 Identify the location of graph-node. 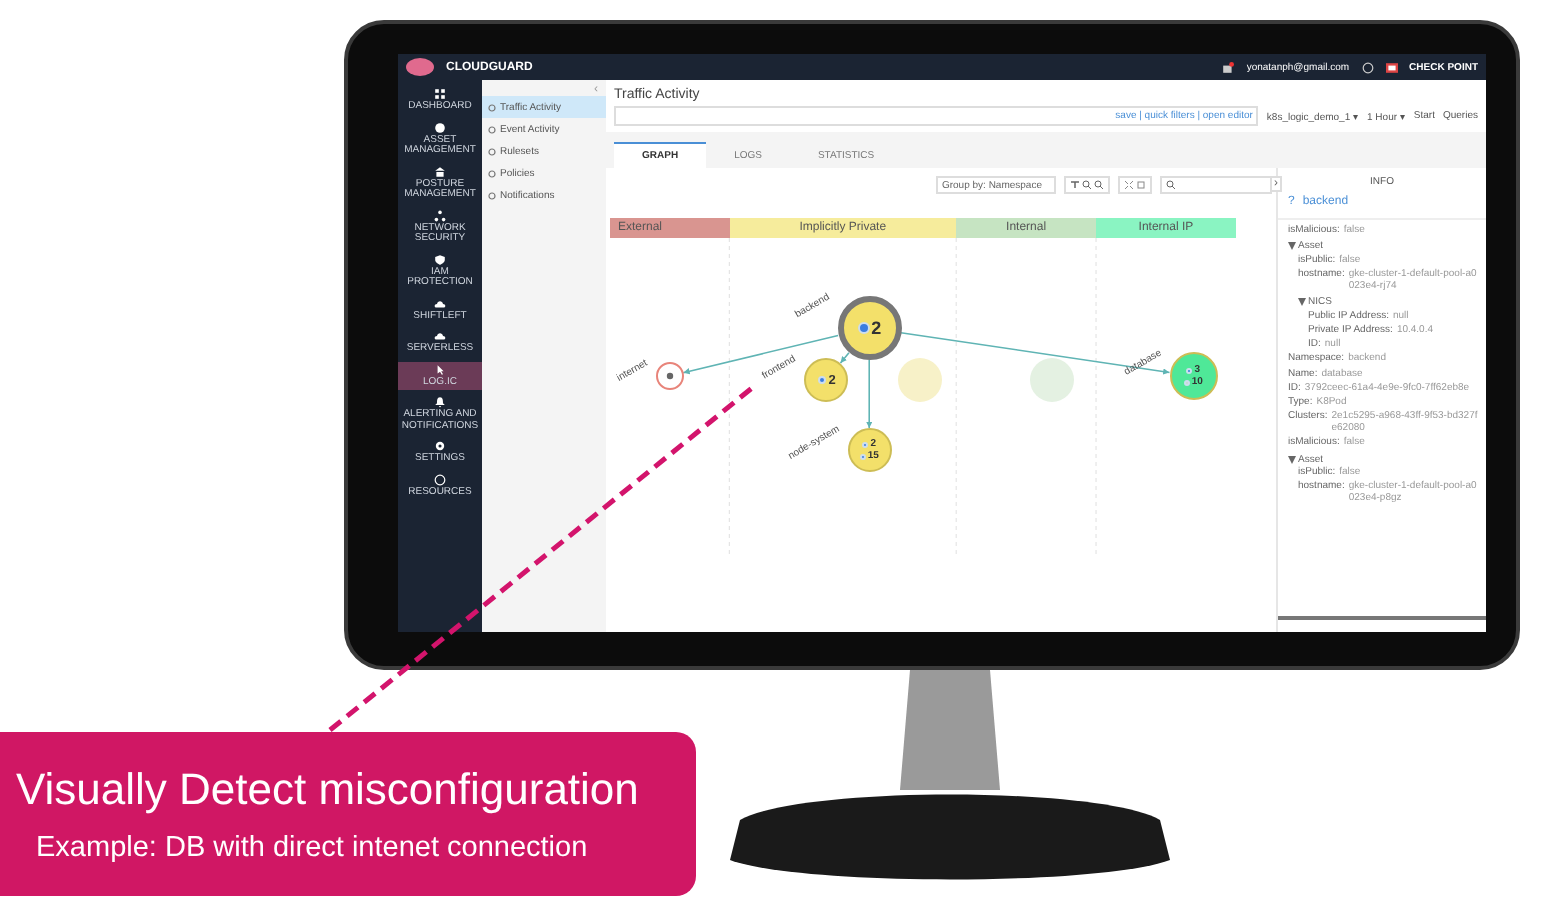
(669, 376).